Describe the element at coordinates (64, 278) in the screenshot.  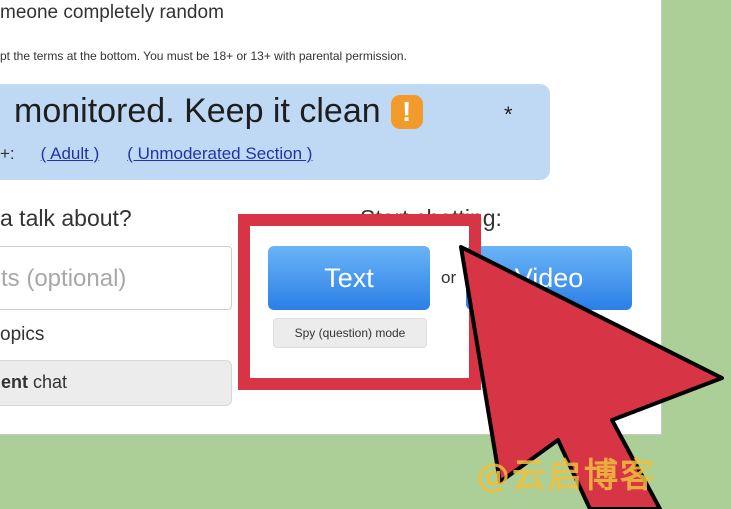
I see `interests-placeholder: ts (optional)` at that location.